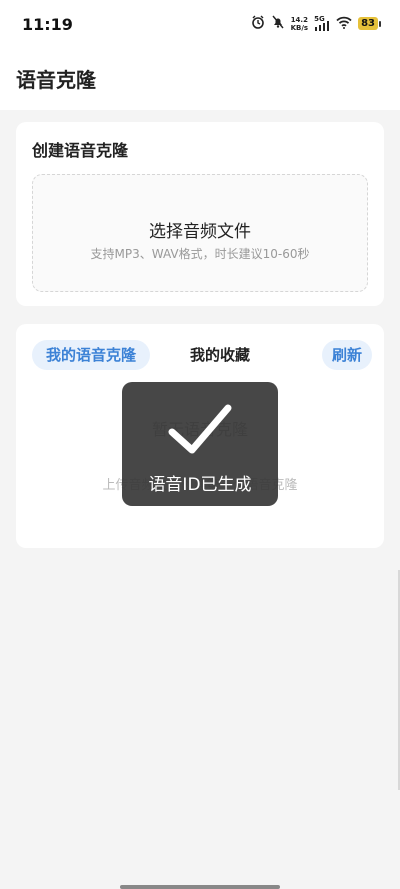 This screenshot has height=889, width=400. Describe the element at coordinates (56, 80) in the screenshot. I see `page-title: 语音克隆` at that location.